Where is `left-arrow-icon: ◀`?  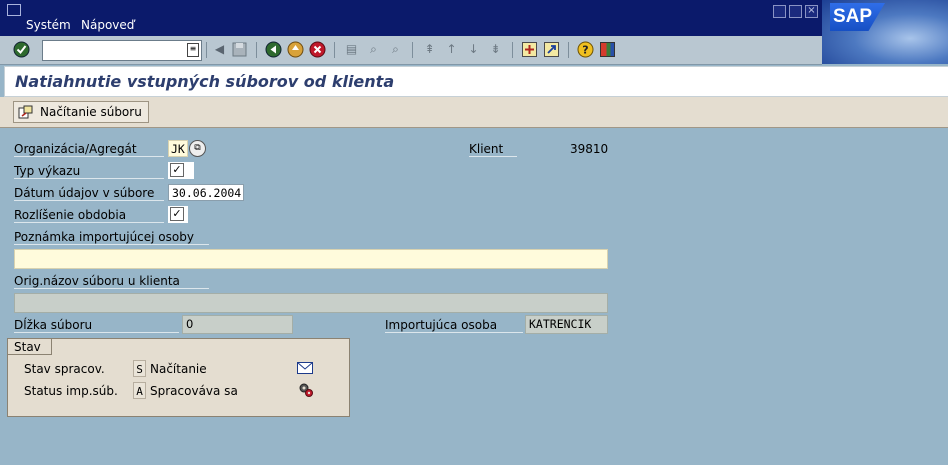 left-arrow-icon: ◀ is located at coordinates (219, 49).